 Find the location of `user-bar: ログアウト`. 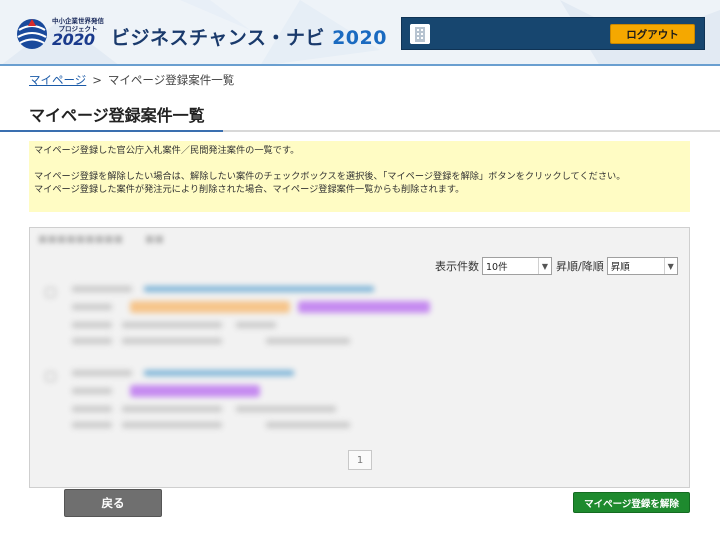

user-bar: ログアウト is located at coordinates (553, 33).